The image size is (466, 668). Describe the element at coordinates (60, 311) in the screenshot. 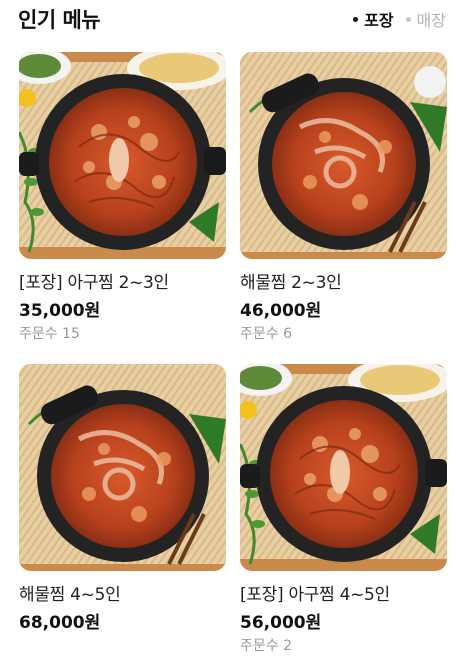

I see `menu-item-price: 35,000원` at that location.